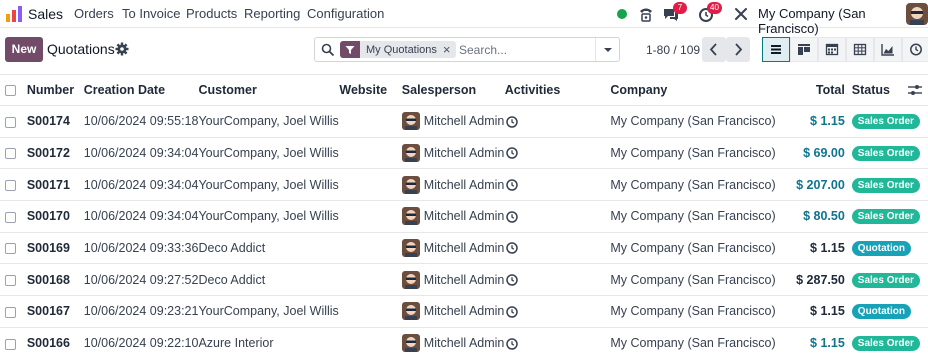 Image resolution: width=928 pixels, height=362 pixels. I want to click on app-name: Sales, so click(45, 14).